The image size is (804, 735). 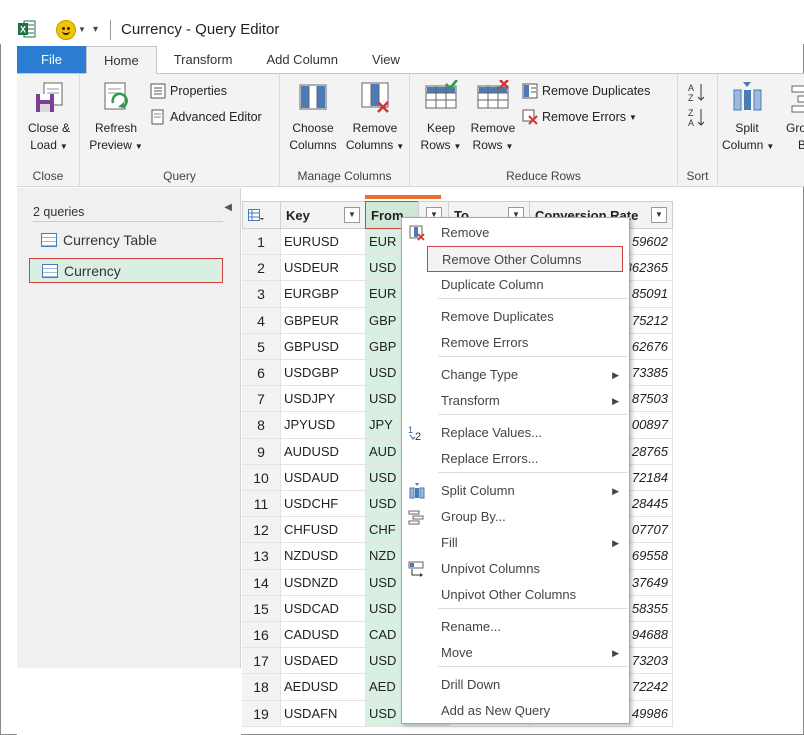 What do you see at coordinates (493, 117) in the screenshot?
I see `remove-rows-button: Remove Rows ▼` at bounding box center [493, 117].